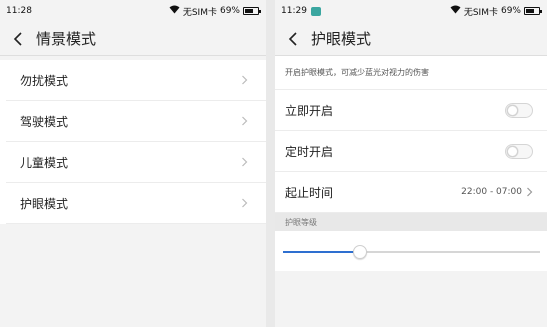 This screenshot has width=547, height=327. I want to click on eye-level-slider, so click(411, 251).